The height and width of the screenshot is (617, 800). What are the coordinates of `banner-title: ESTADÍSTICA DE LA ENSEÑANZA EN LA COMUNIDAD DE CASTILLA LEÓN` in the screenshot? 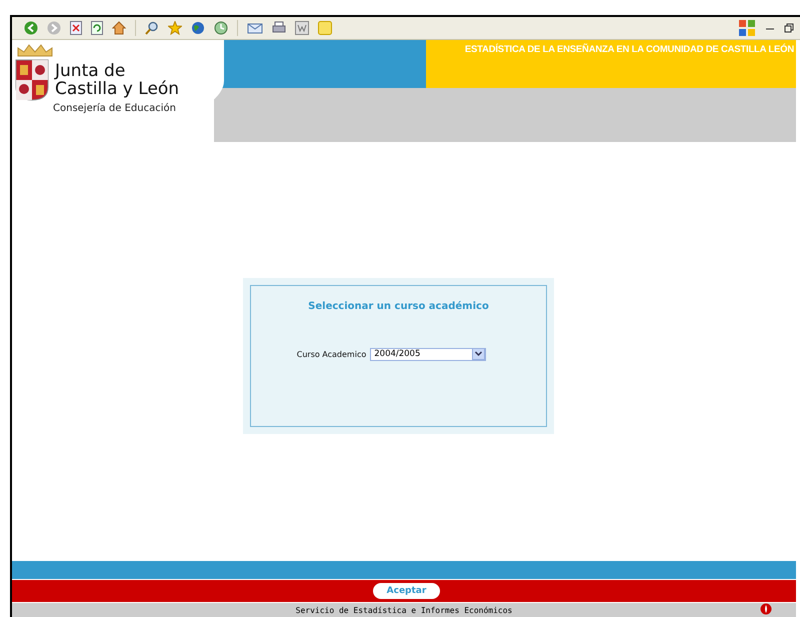 It's located at (629, 49).